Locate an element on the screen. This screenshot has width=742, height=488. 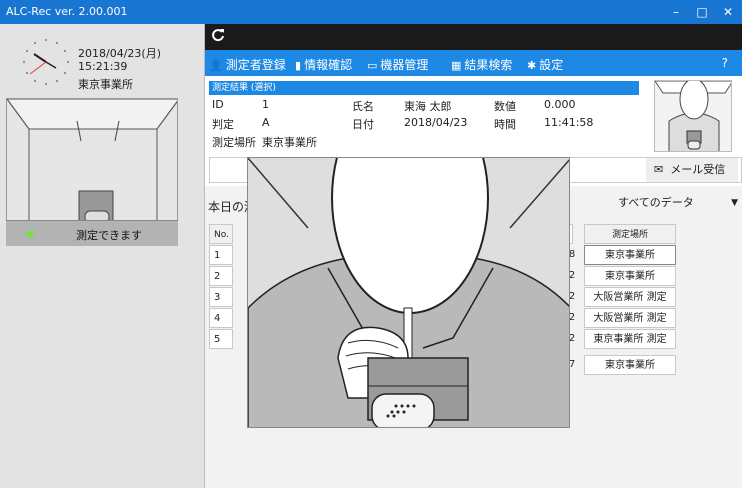
clock-icon is located at coordinates (46, 62).